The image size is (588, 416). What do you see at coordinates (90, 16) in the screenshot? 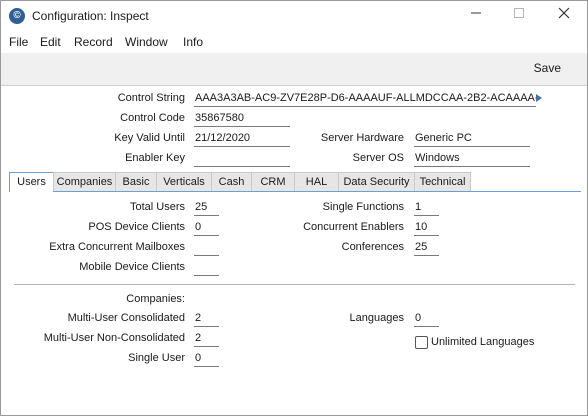
I see `window-title: Configuration: Inspect` at bounding box center [90, 16].